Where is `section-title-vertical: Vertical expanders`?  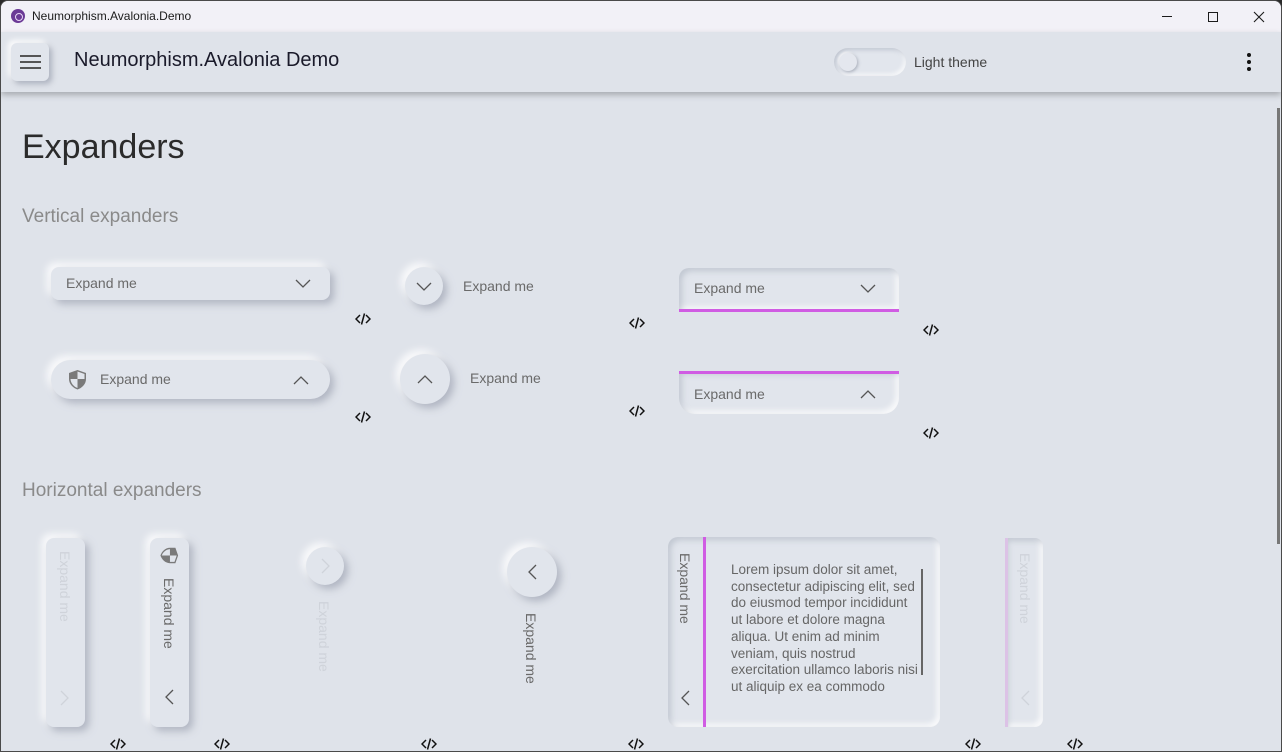 section-title-vertical: Vertical expanders is located at coordinates (100, 216).